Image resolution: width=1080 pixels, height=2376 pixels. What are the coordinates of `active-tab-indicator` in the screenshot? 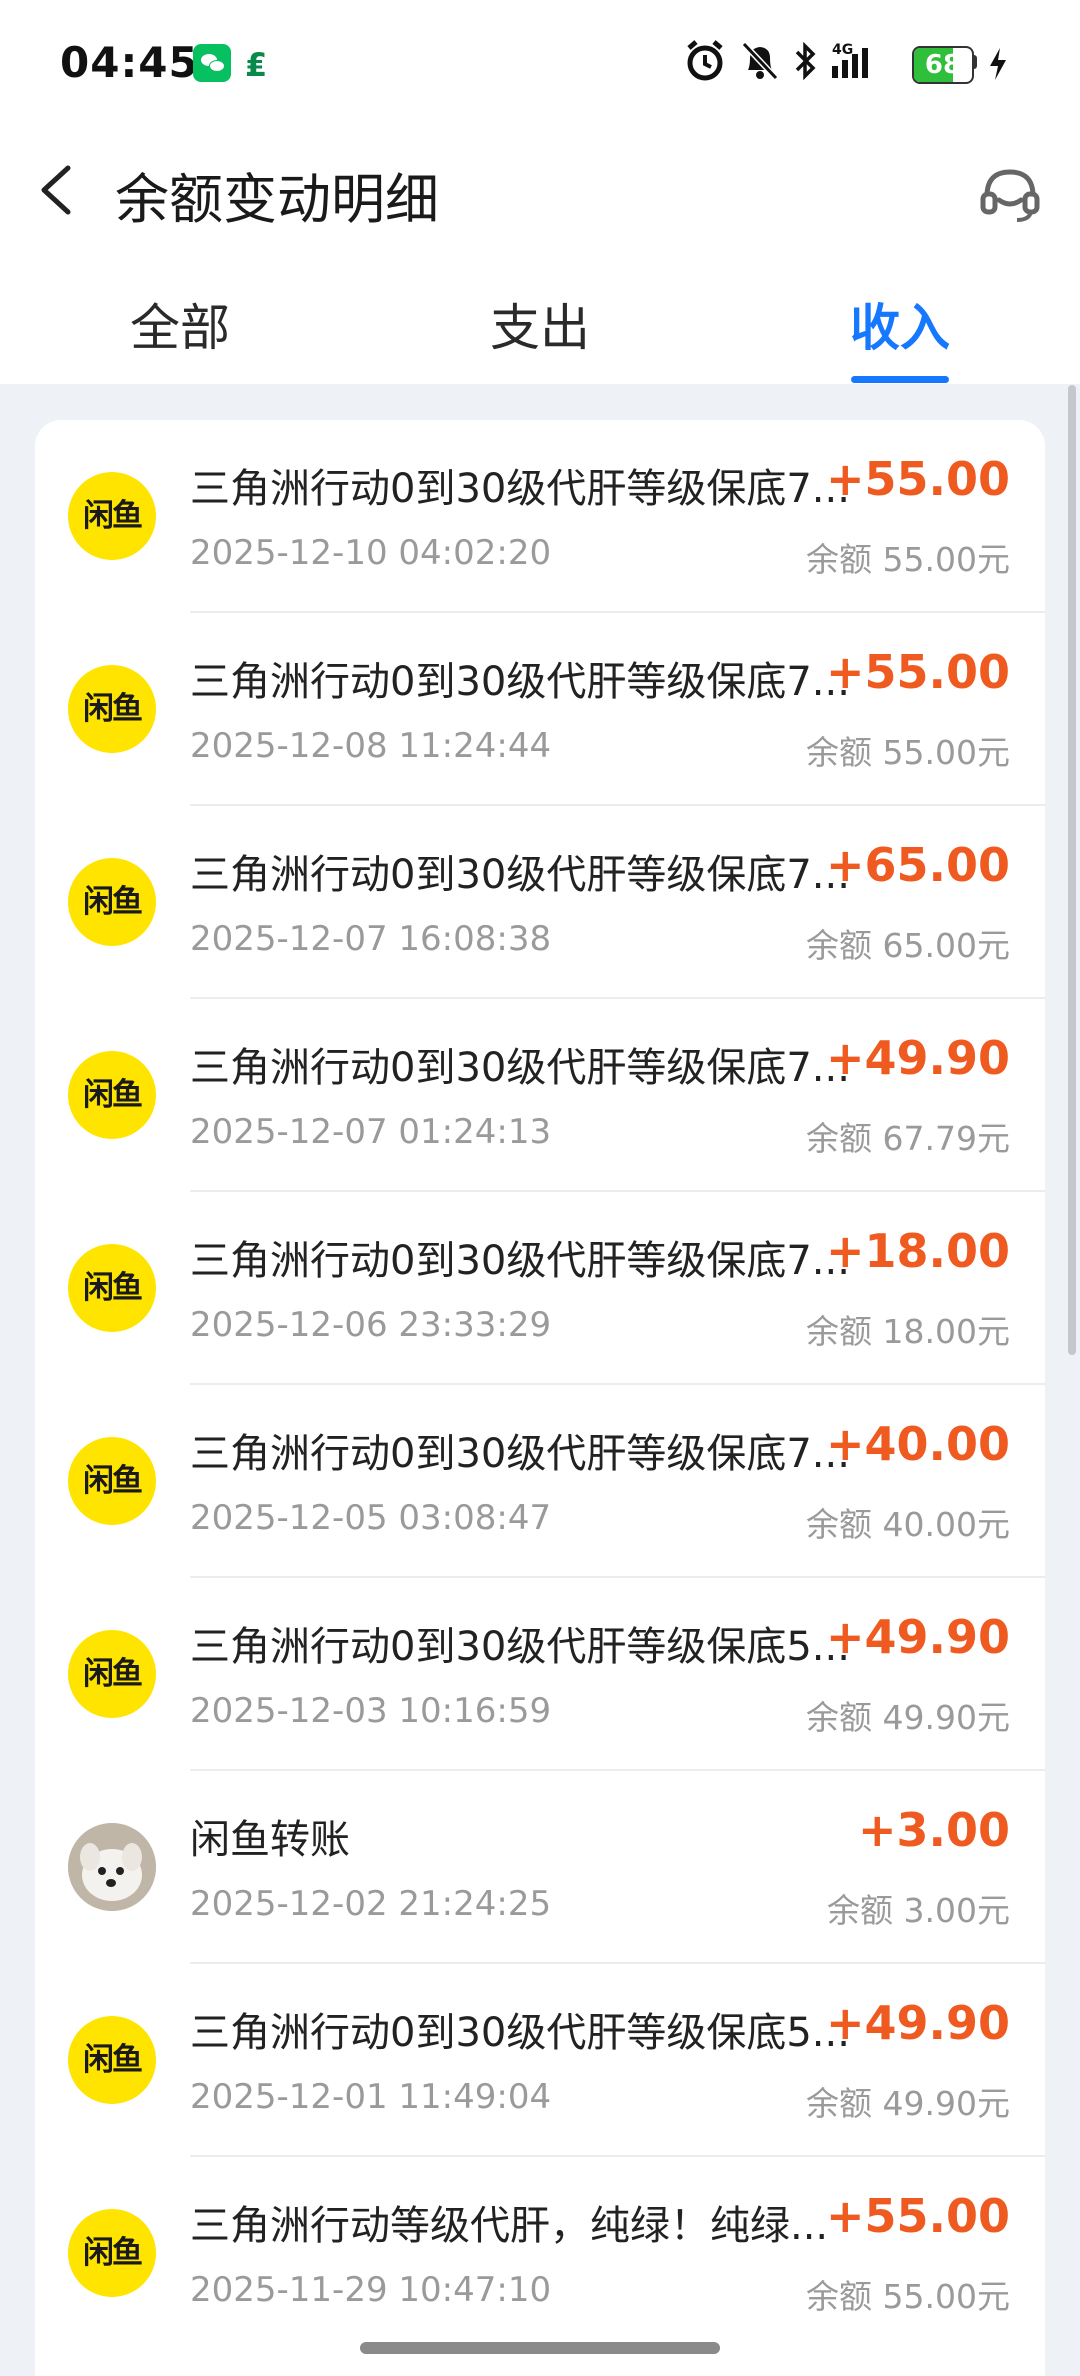 It's located at (900, 379).